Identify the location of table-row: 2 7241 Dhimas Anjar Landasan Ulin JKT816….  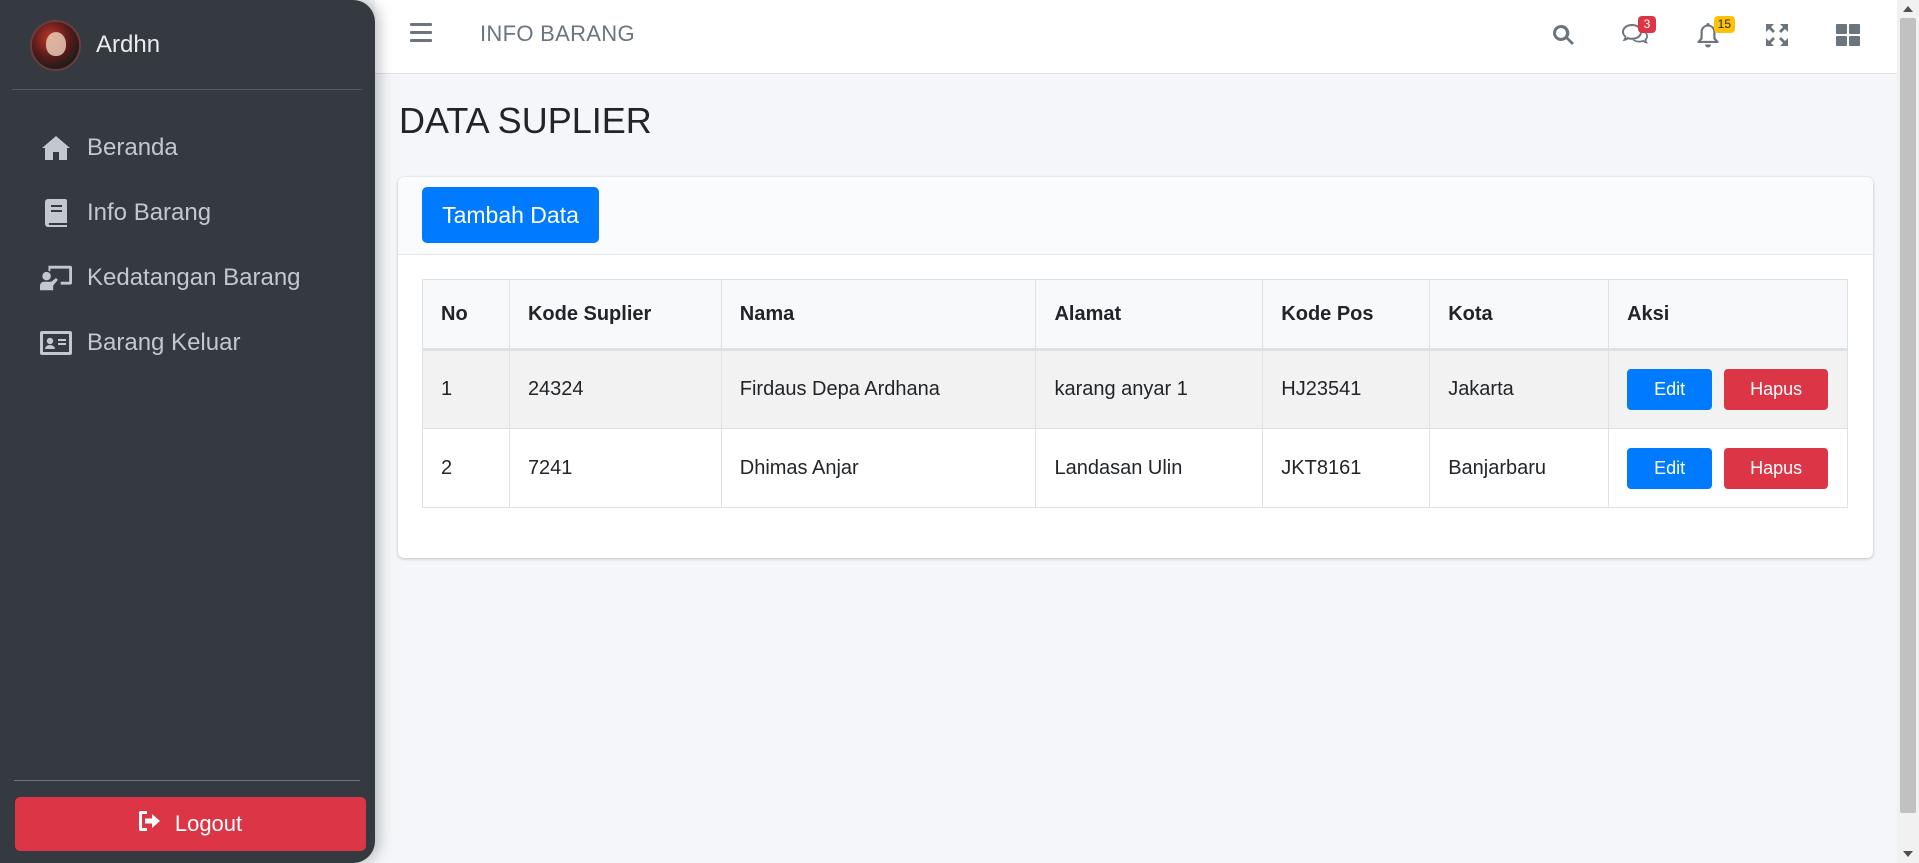
(1135, 468).